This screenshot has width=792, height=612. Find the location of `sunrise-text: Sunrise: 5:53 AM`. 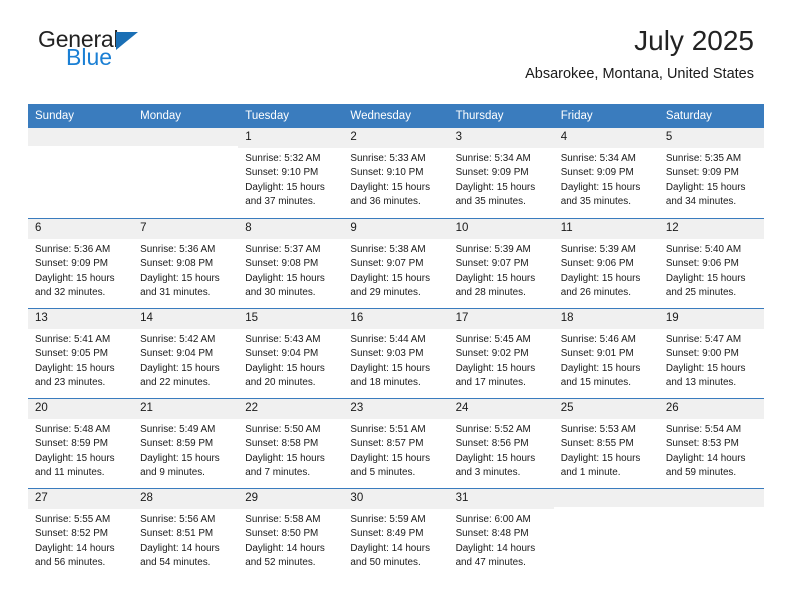

sunrise-text: Sunrise: 5:53 AM is located at coordinates (598, 429).